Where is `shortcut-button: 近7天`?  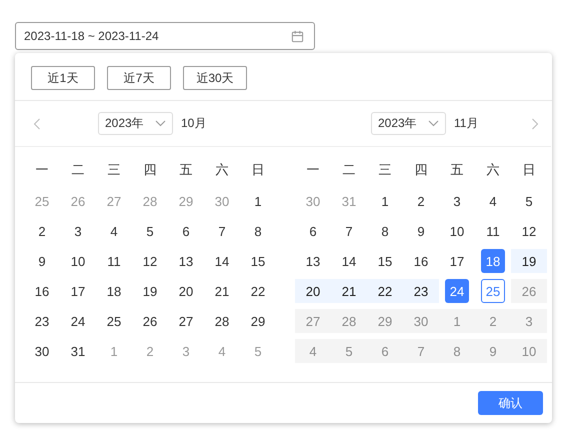 shortcut-button: 近7天 is located at coordinates (139, 78).